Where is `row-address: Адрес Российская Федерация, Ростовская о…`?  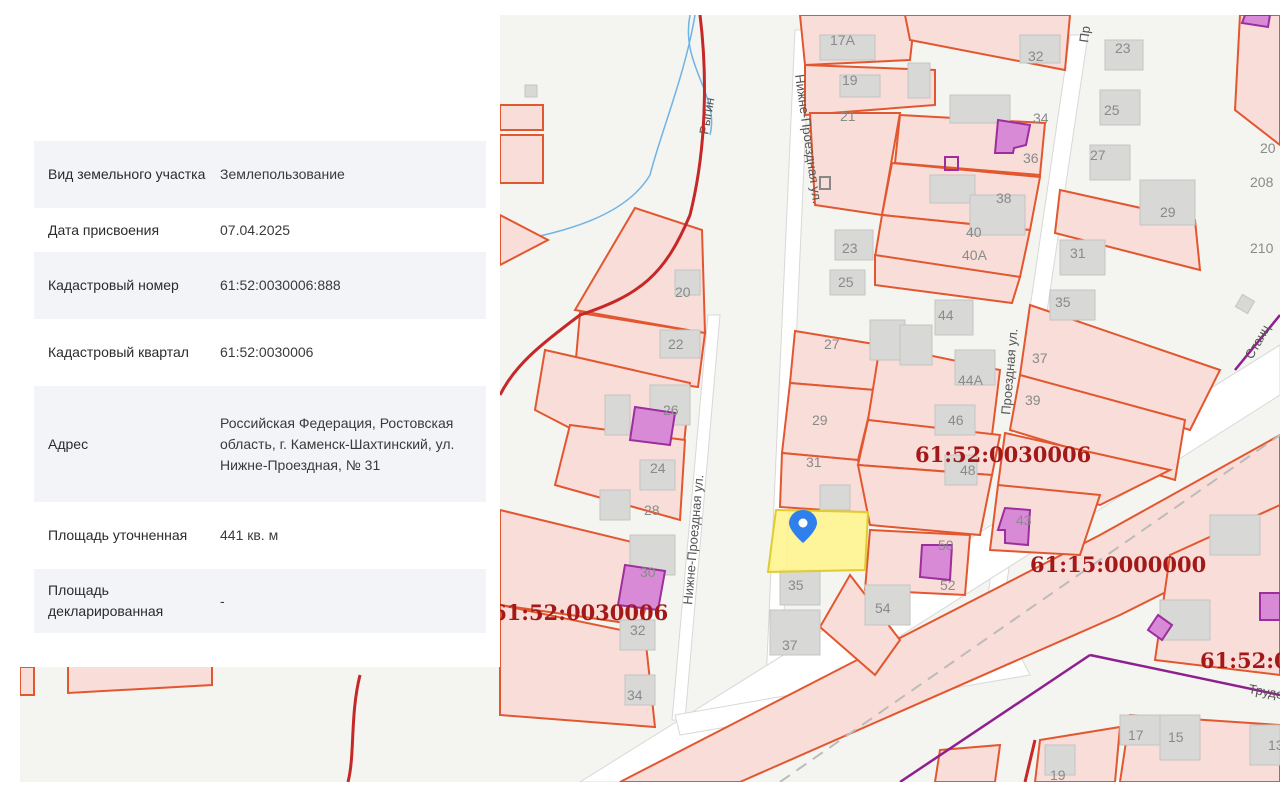
row-address: Адрес Российская Федерация, Ростовская о… is located at coordinates (260, 444).